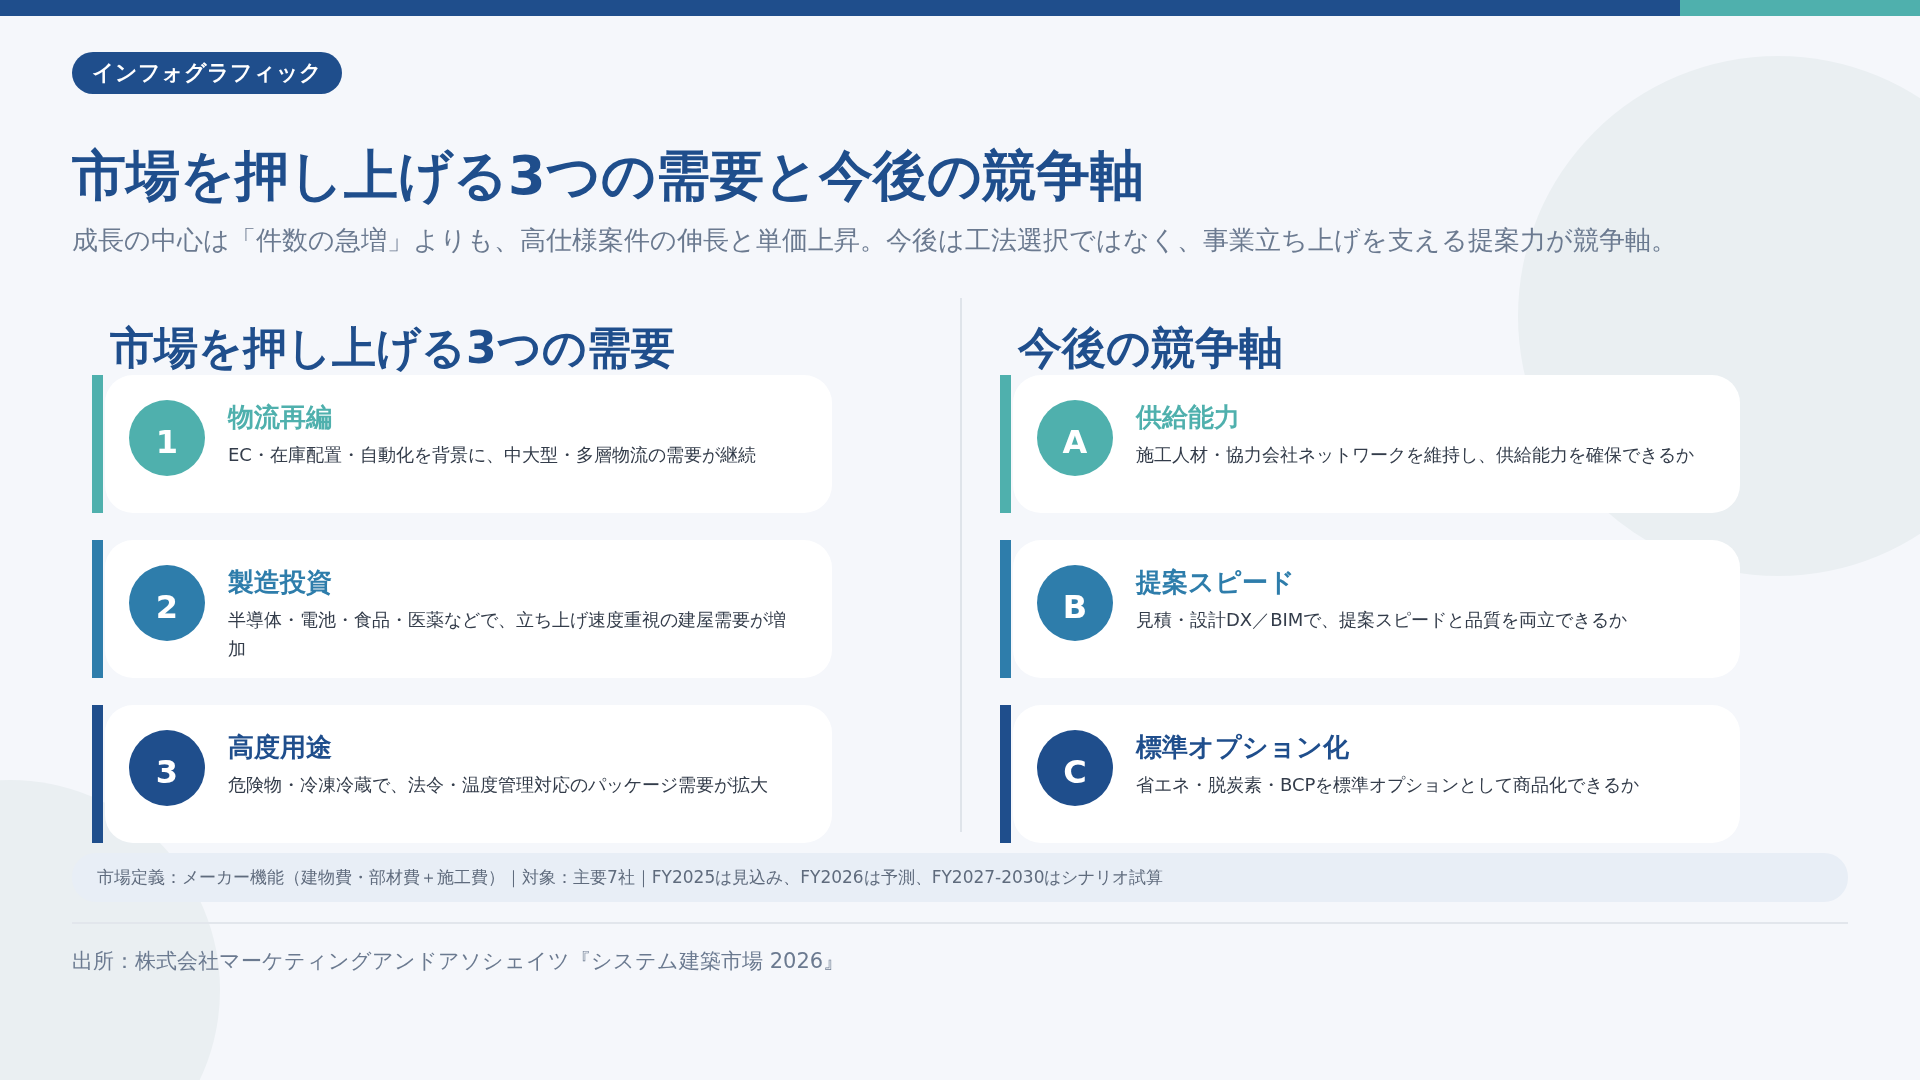  What do you see at coordinates (492, 454) in the screenshot?
I see `item-description: EC・在庫配置・自動化を背景に、中大型・多層物流の需要が継続` at bounding box center [492, 454].